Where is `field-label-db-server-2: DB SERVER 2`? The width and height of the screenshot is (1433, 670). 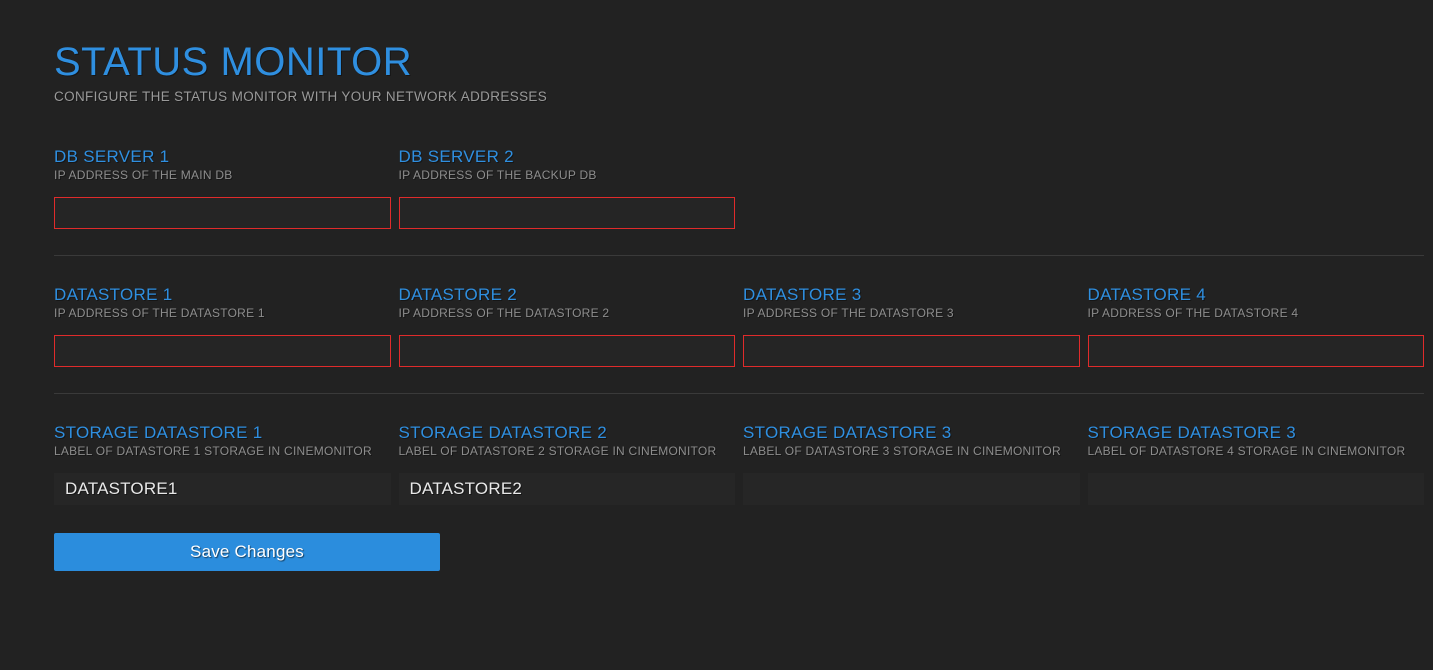
field-label-db-server-2: DB SERVER 2 is located at coordinates (456, 156).